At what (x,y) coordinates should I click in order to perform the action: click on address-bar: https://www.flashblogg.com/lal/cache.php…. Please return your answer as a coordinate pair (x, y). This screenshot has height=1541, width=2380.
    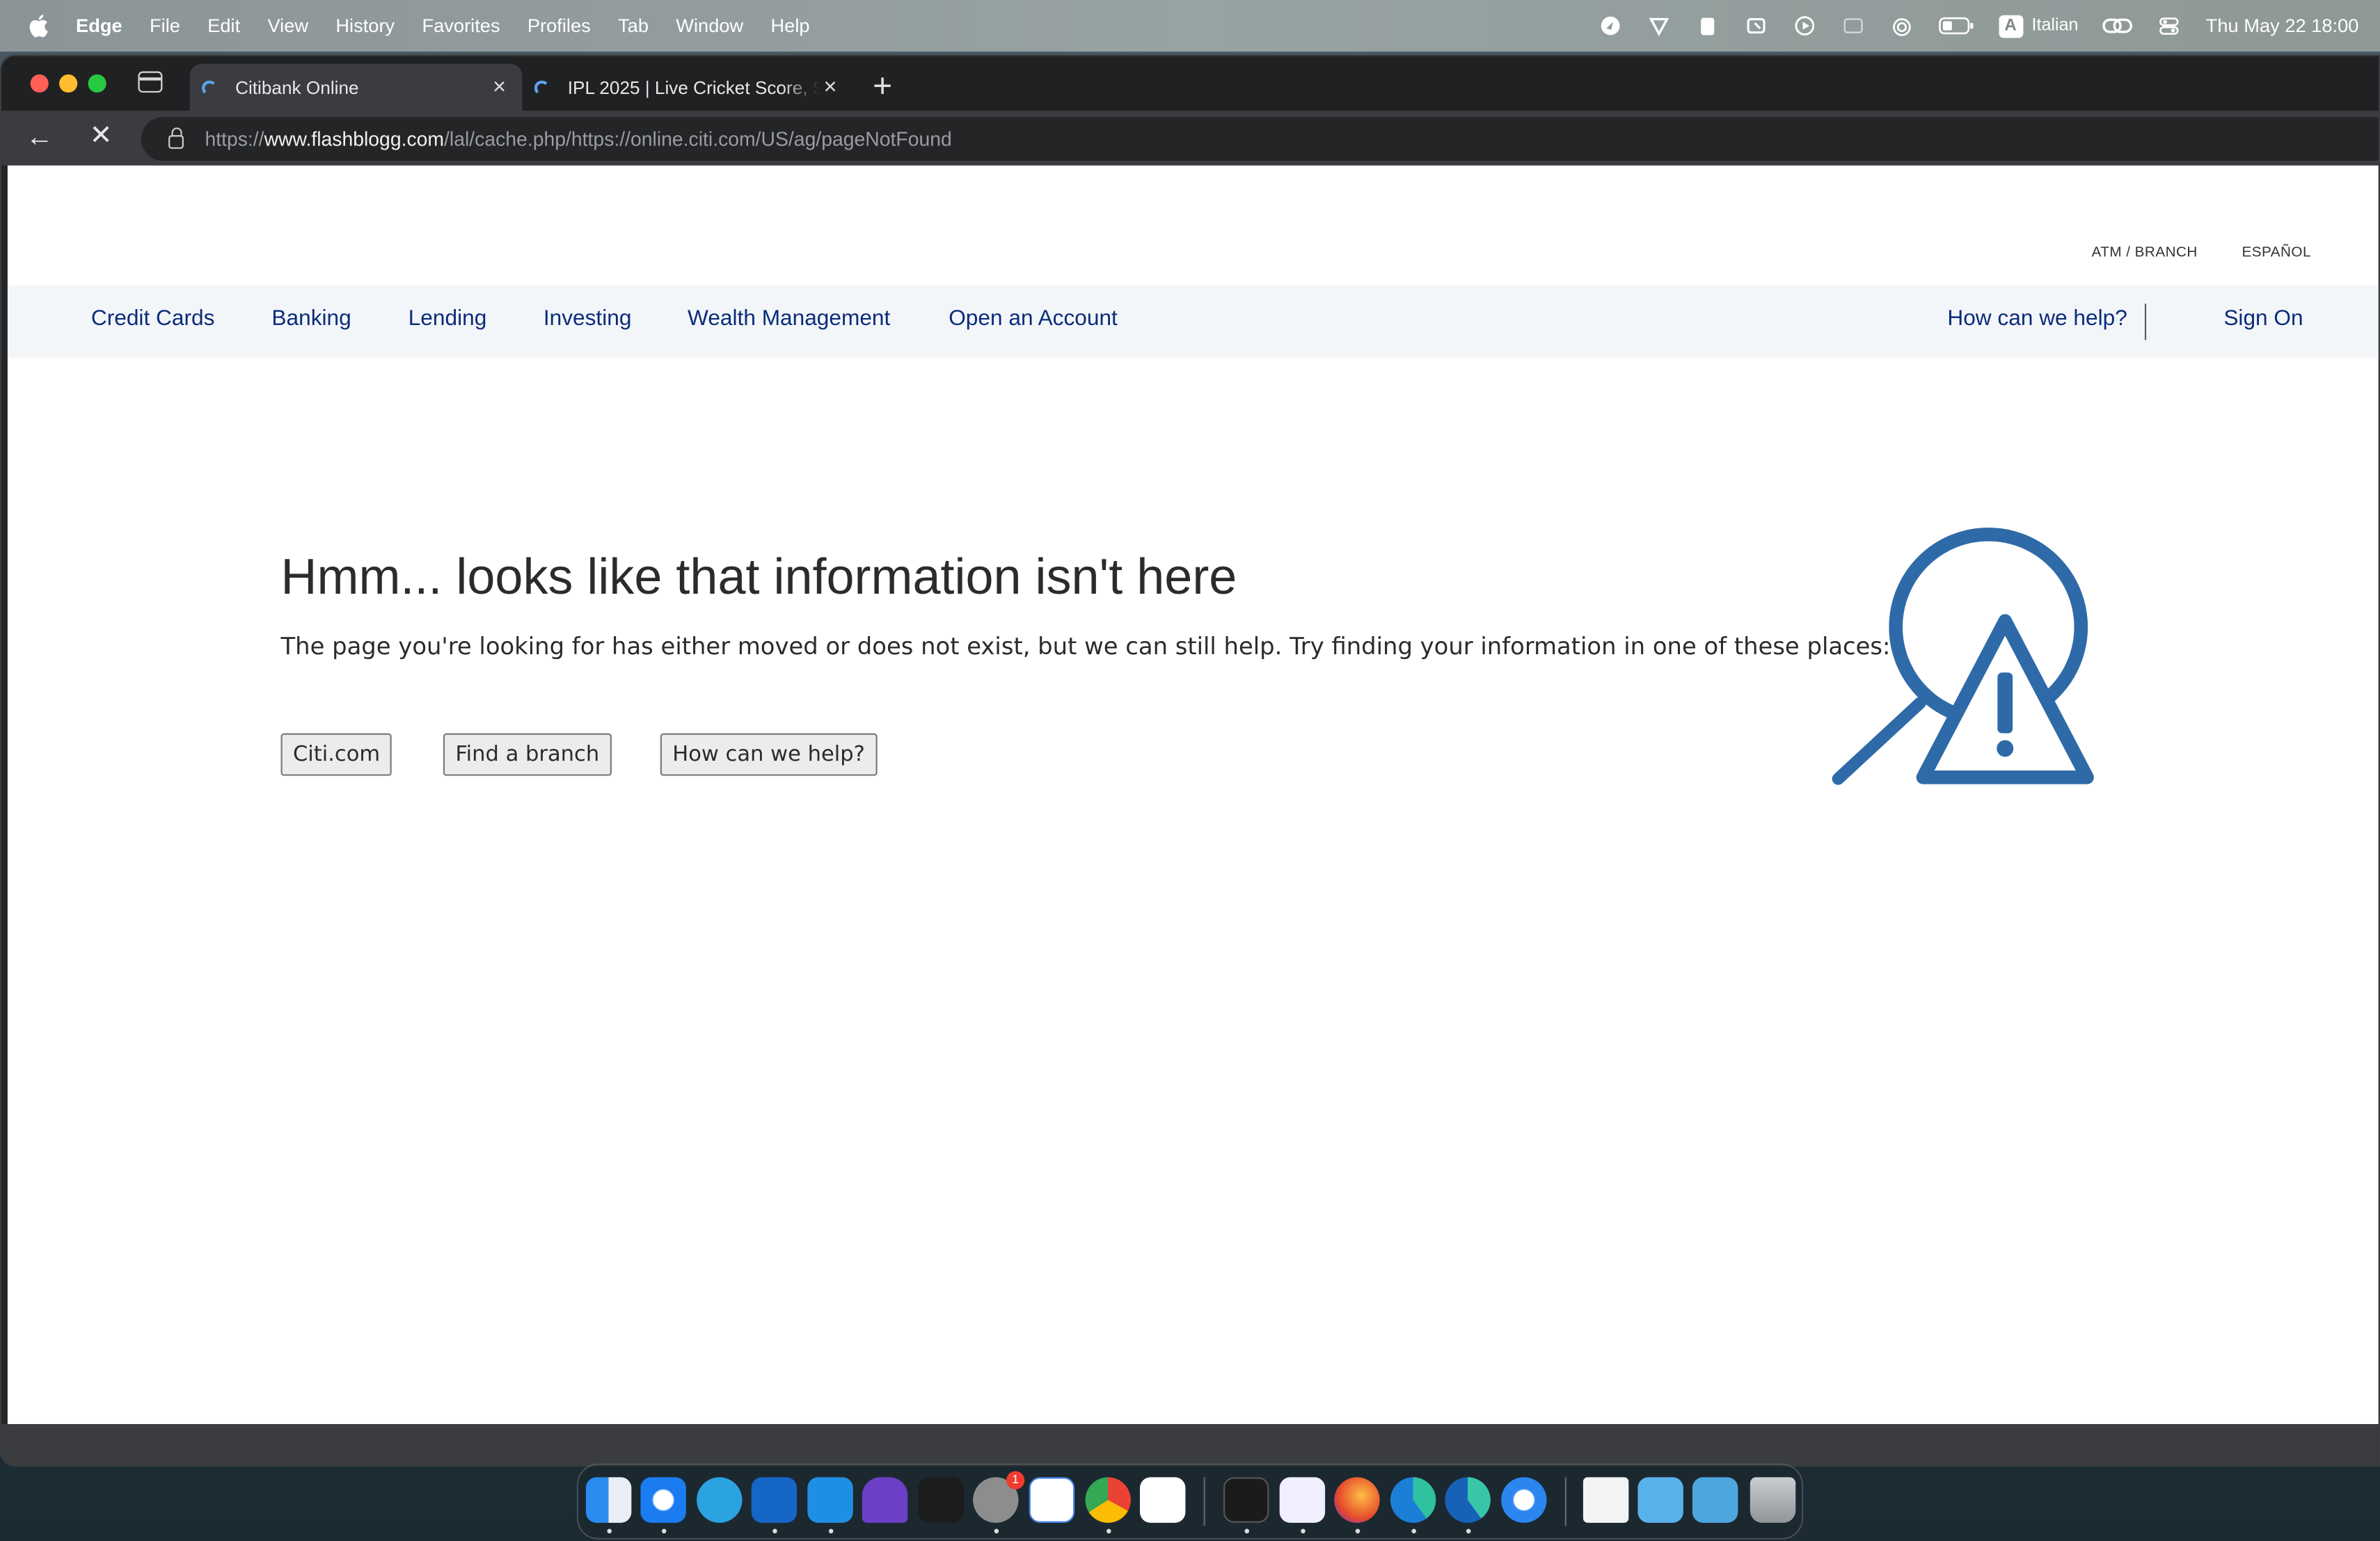
    Looking at the image, I should click on (1260, 138).